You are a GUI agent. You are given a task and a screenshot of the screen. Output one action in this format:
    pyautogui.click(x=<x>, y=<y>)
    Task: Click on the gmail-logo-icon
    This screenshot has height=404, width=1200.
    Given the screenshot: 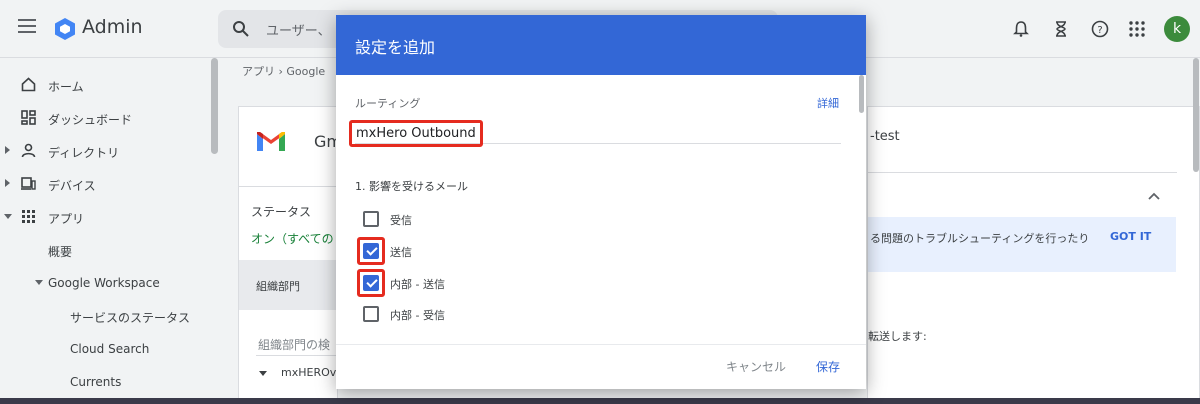 What is the action you would take?
    pyautogui.click(x=271, y=141)
    